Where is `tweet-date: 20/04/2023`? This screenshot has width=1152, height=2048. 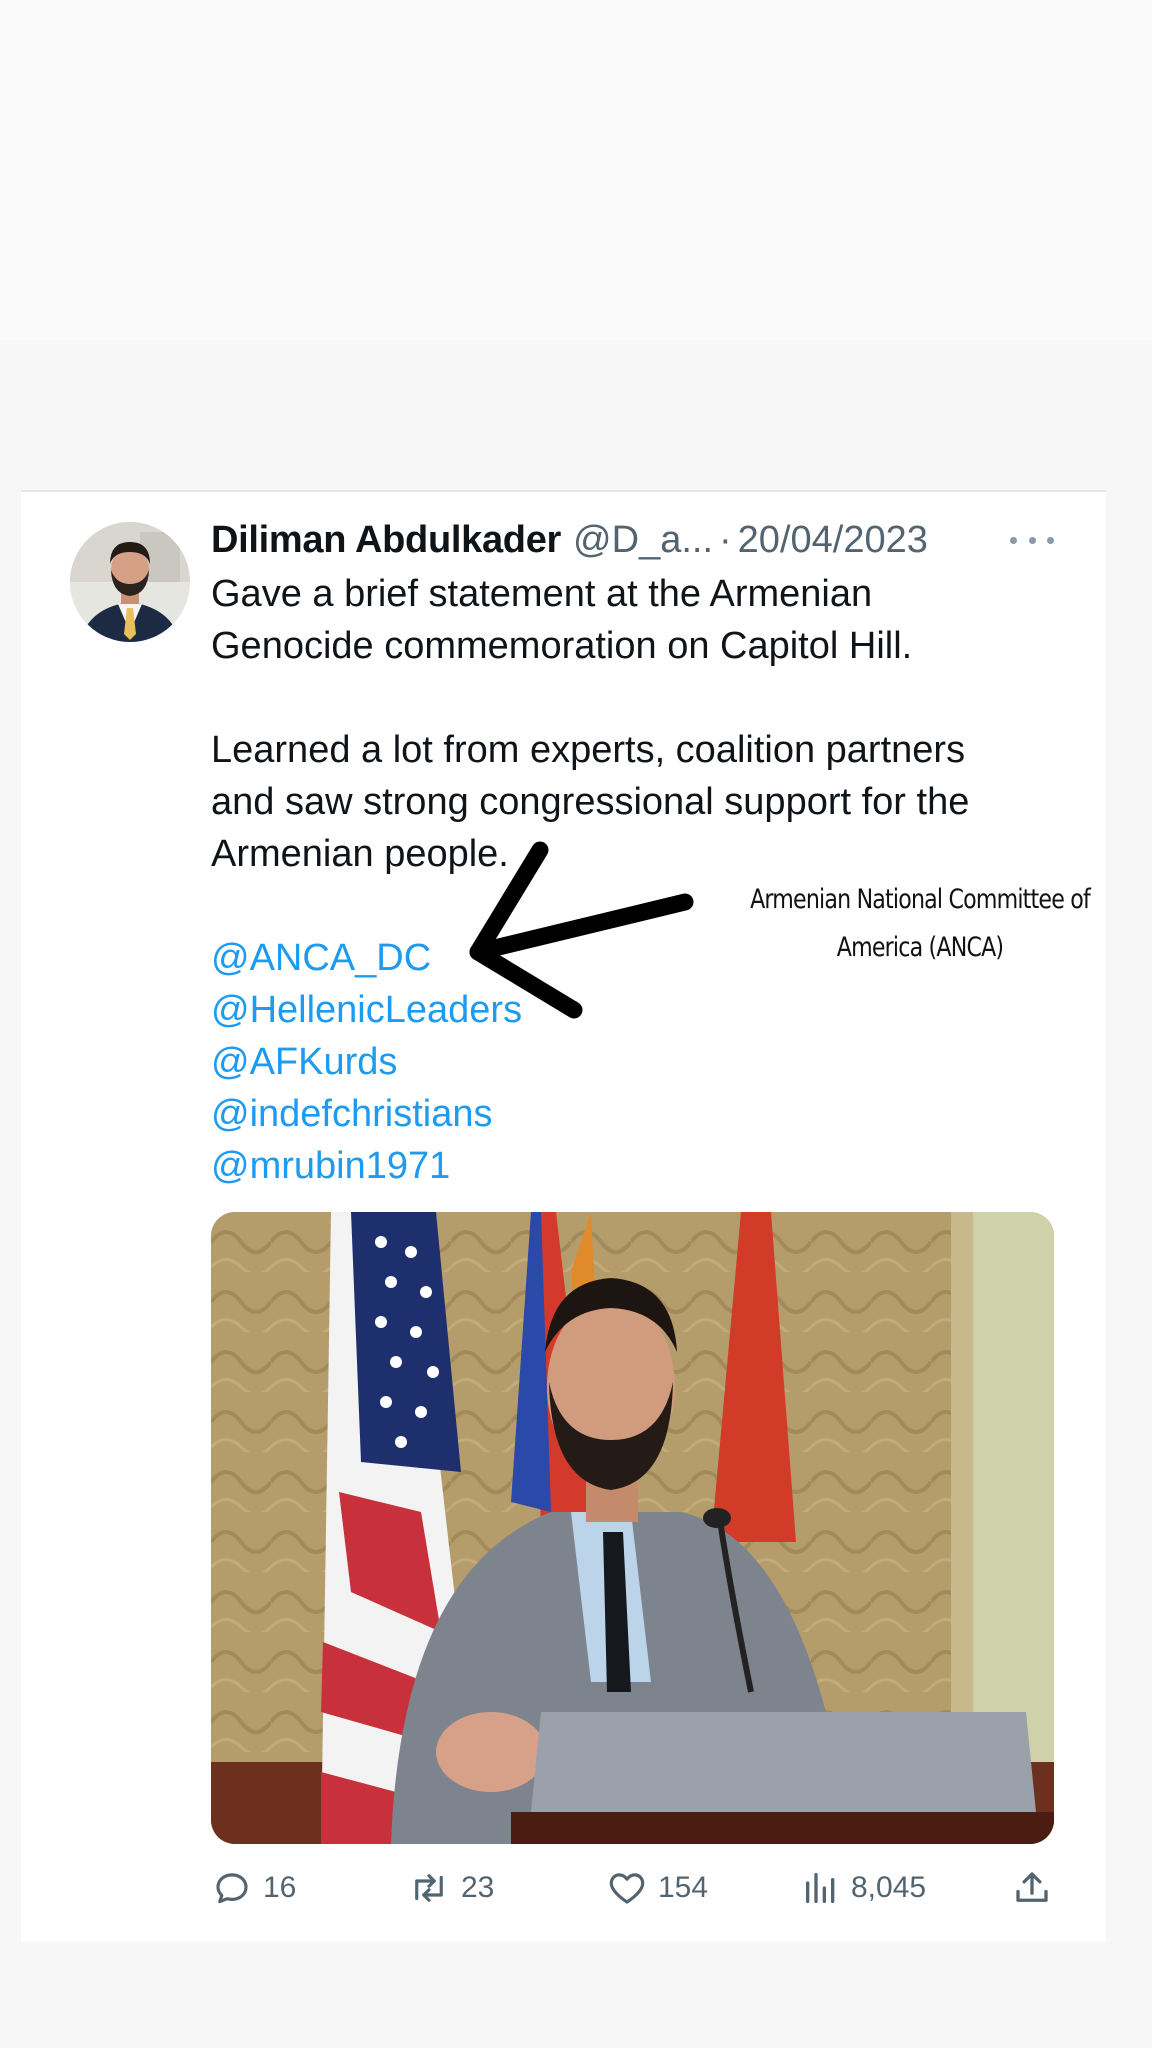
tweet-date: 20/04/2023 is located at coordinates (833, 540).